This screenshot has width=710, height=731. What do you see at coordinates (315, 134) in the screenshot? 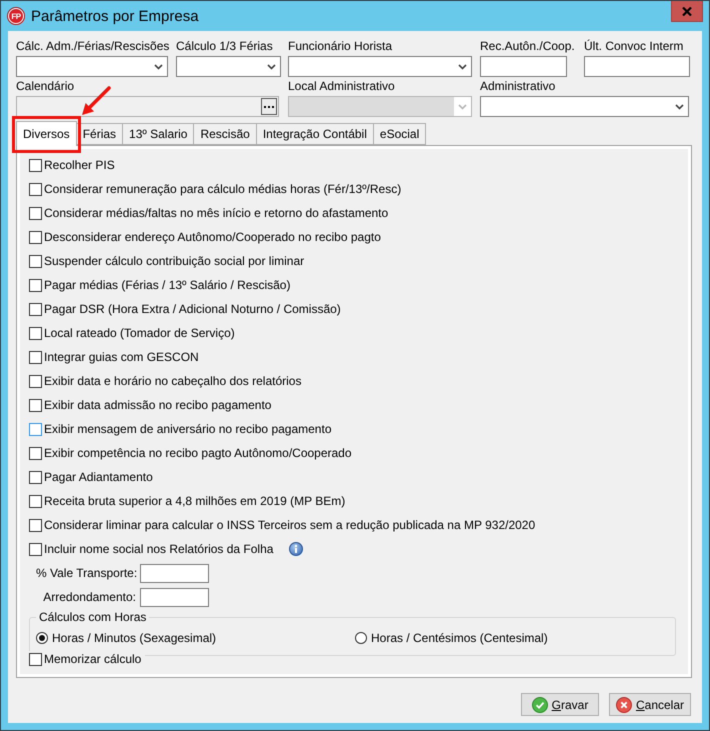
I see `tab: Integração Contábil` at bounding box center [315, 134].